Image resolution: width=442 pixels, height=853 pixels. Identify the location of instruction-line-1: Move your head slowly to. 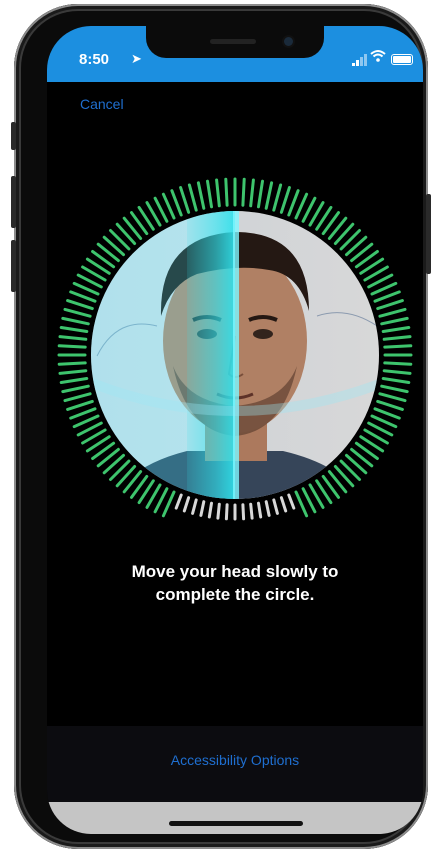
(235, 571).